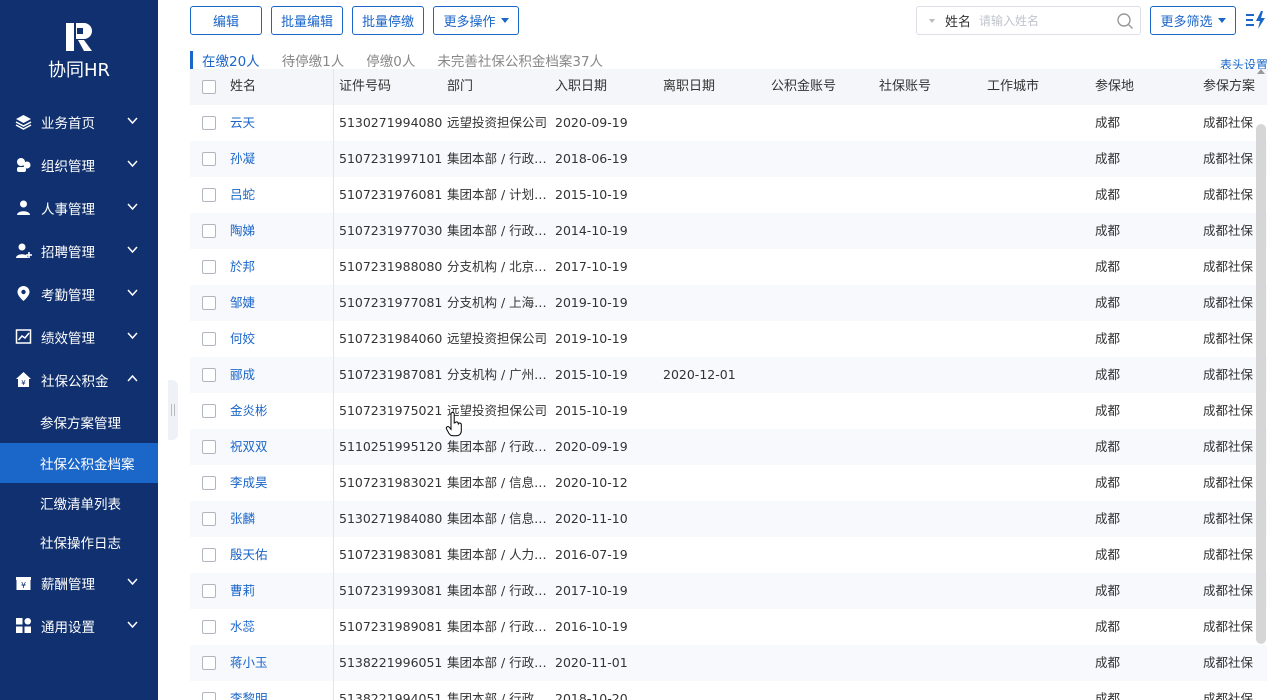 The height and width of the screenshot is (700, 1280). I want to click on flash-filter-icon, so click(1256, 20).